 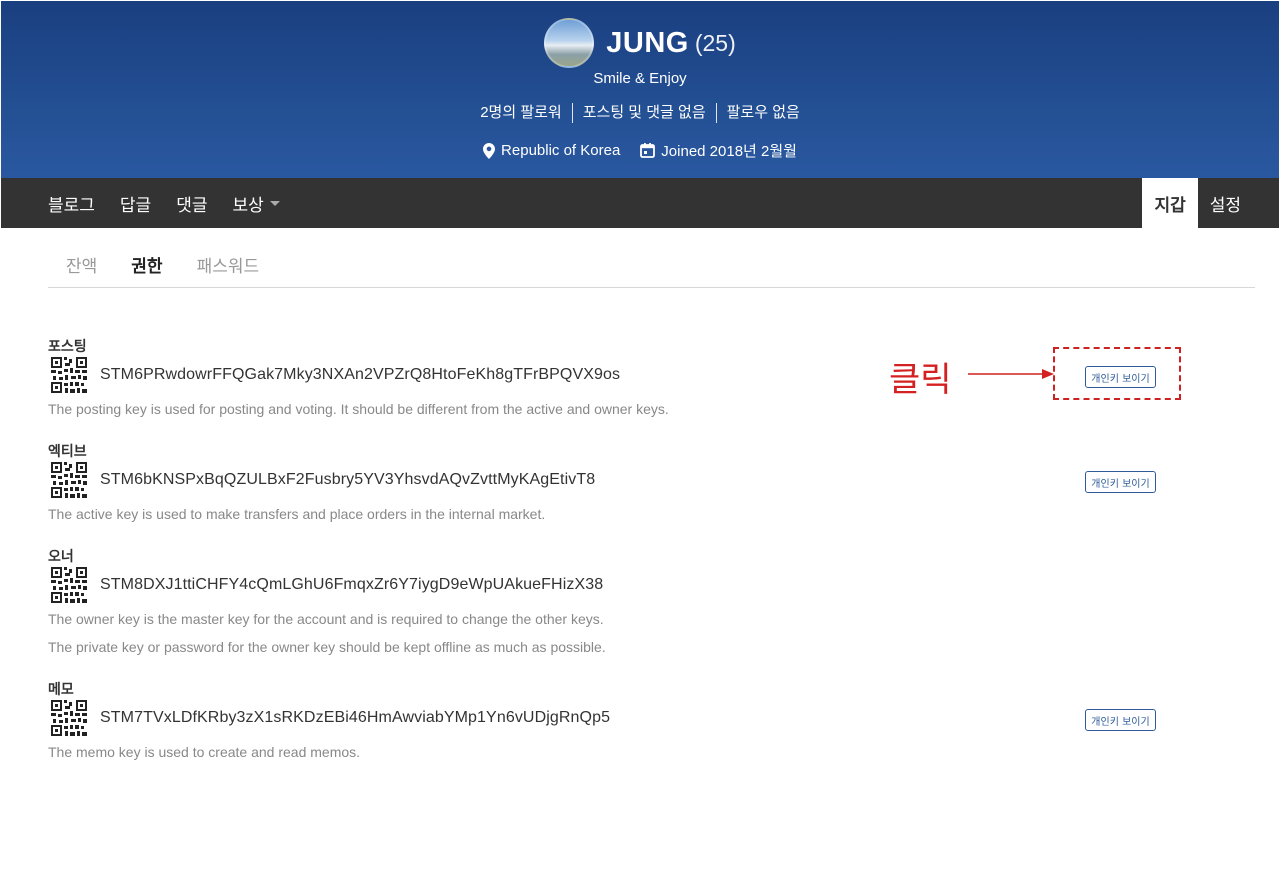 What do you see at coordinates (569, 43) in the screenshot?
I see `avatar` at bounding box center [569, 43].